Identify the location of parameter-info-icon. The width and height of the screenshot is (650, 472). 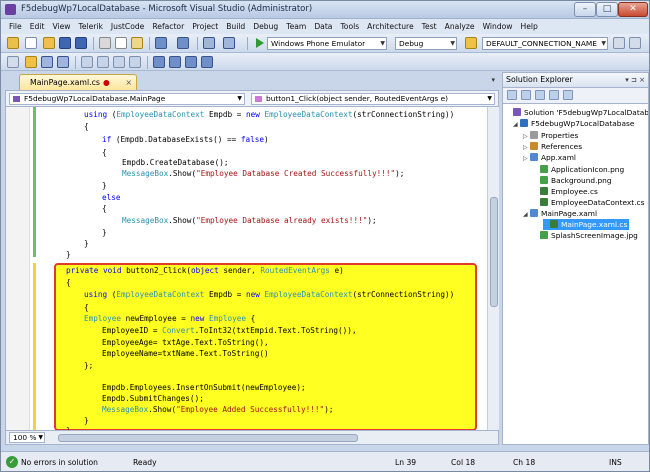
(47, 62).